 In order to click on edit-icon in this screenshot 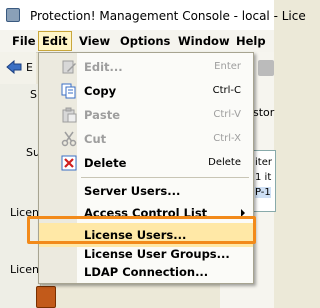, I will do `click(69, 67)`.